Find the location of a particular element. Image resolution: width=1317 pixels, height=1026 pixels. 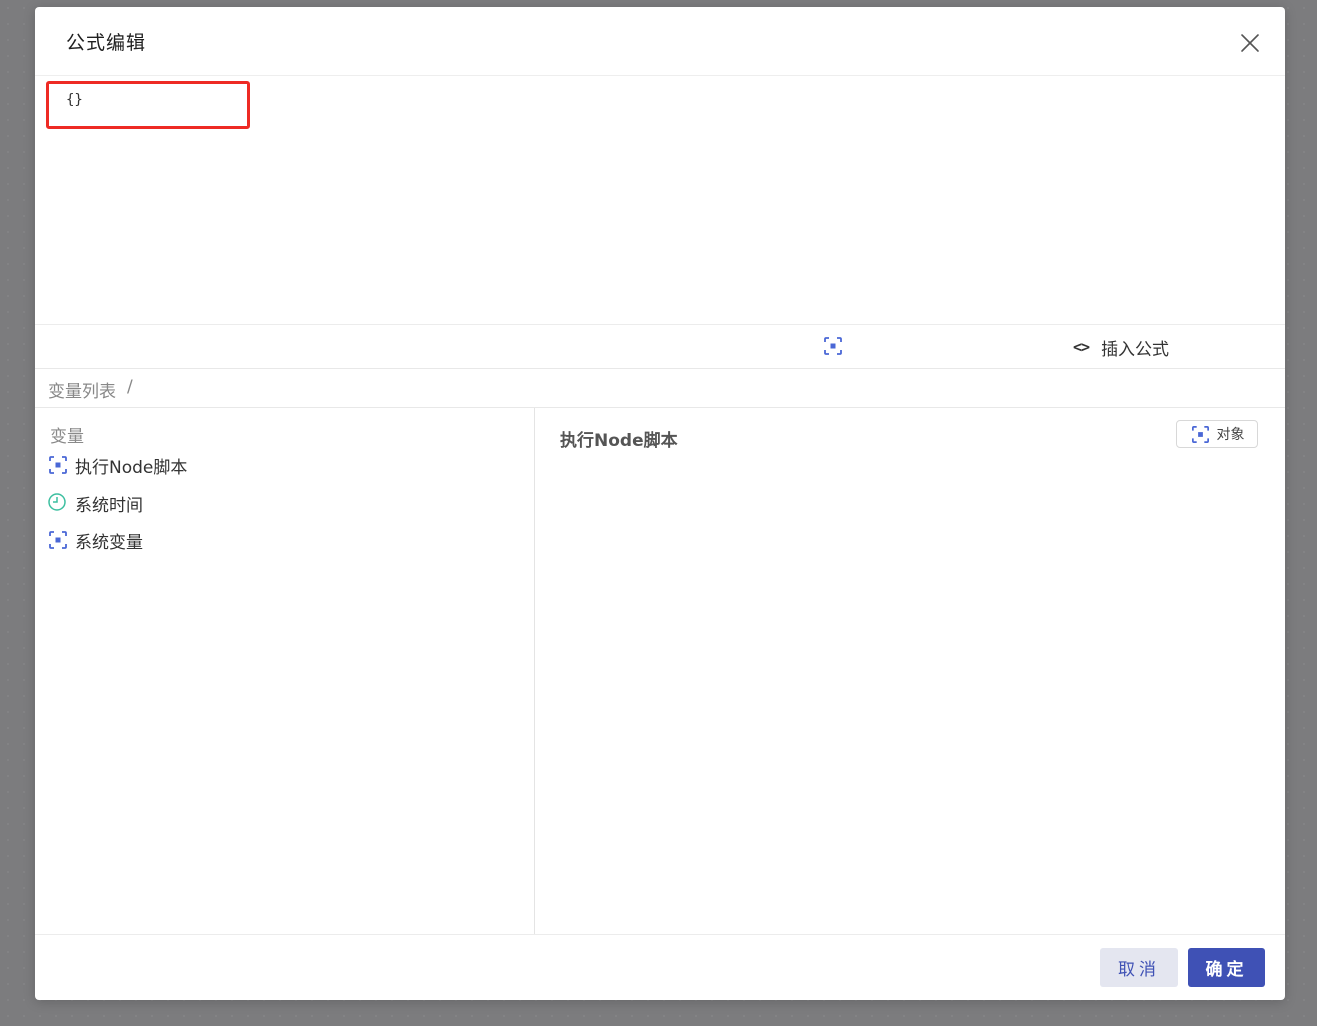

dialog-title: 公式编辑 is located at coordinates (106, 43).